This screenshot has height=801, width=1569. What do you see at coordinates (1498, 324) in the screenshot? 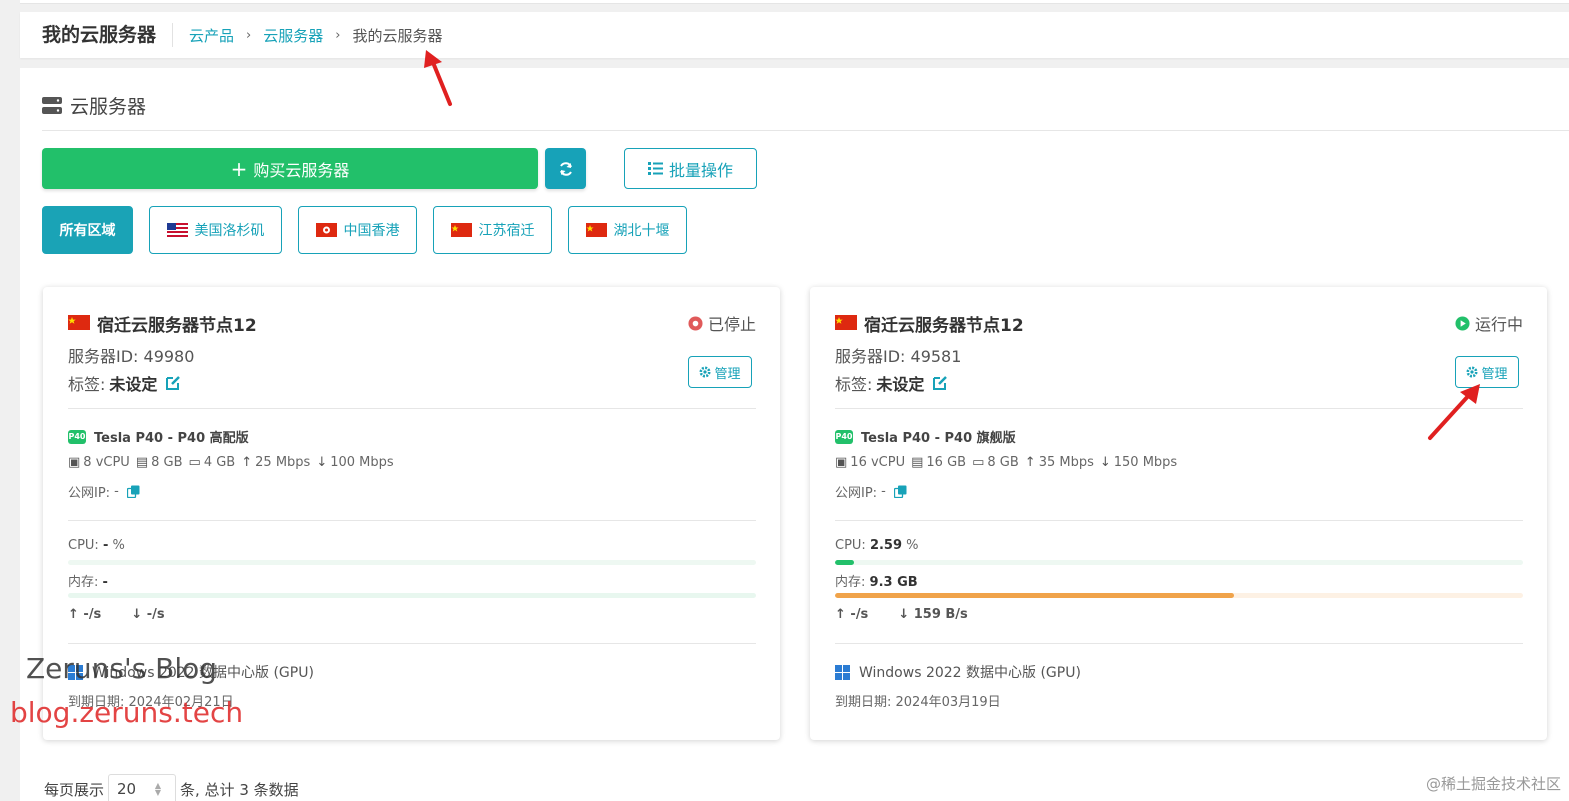
I see `server-status-text: 运行中` at bounding box center [1498, 324].